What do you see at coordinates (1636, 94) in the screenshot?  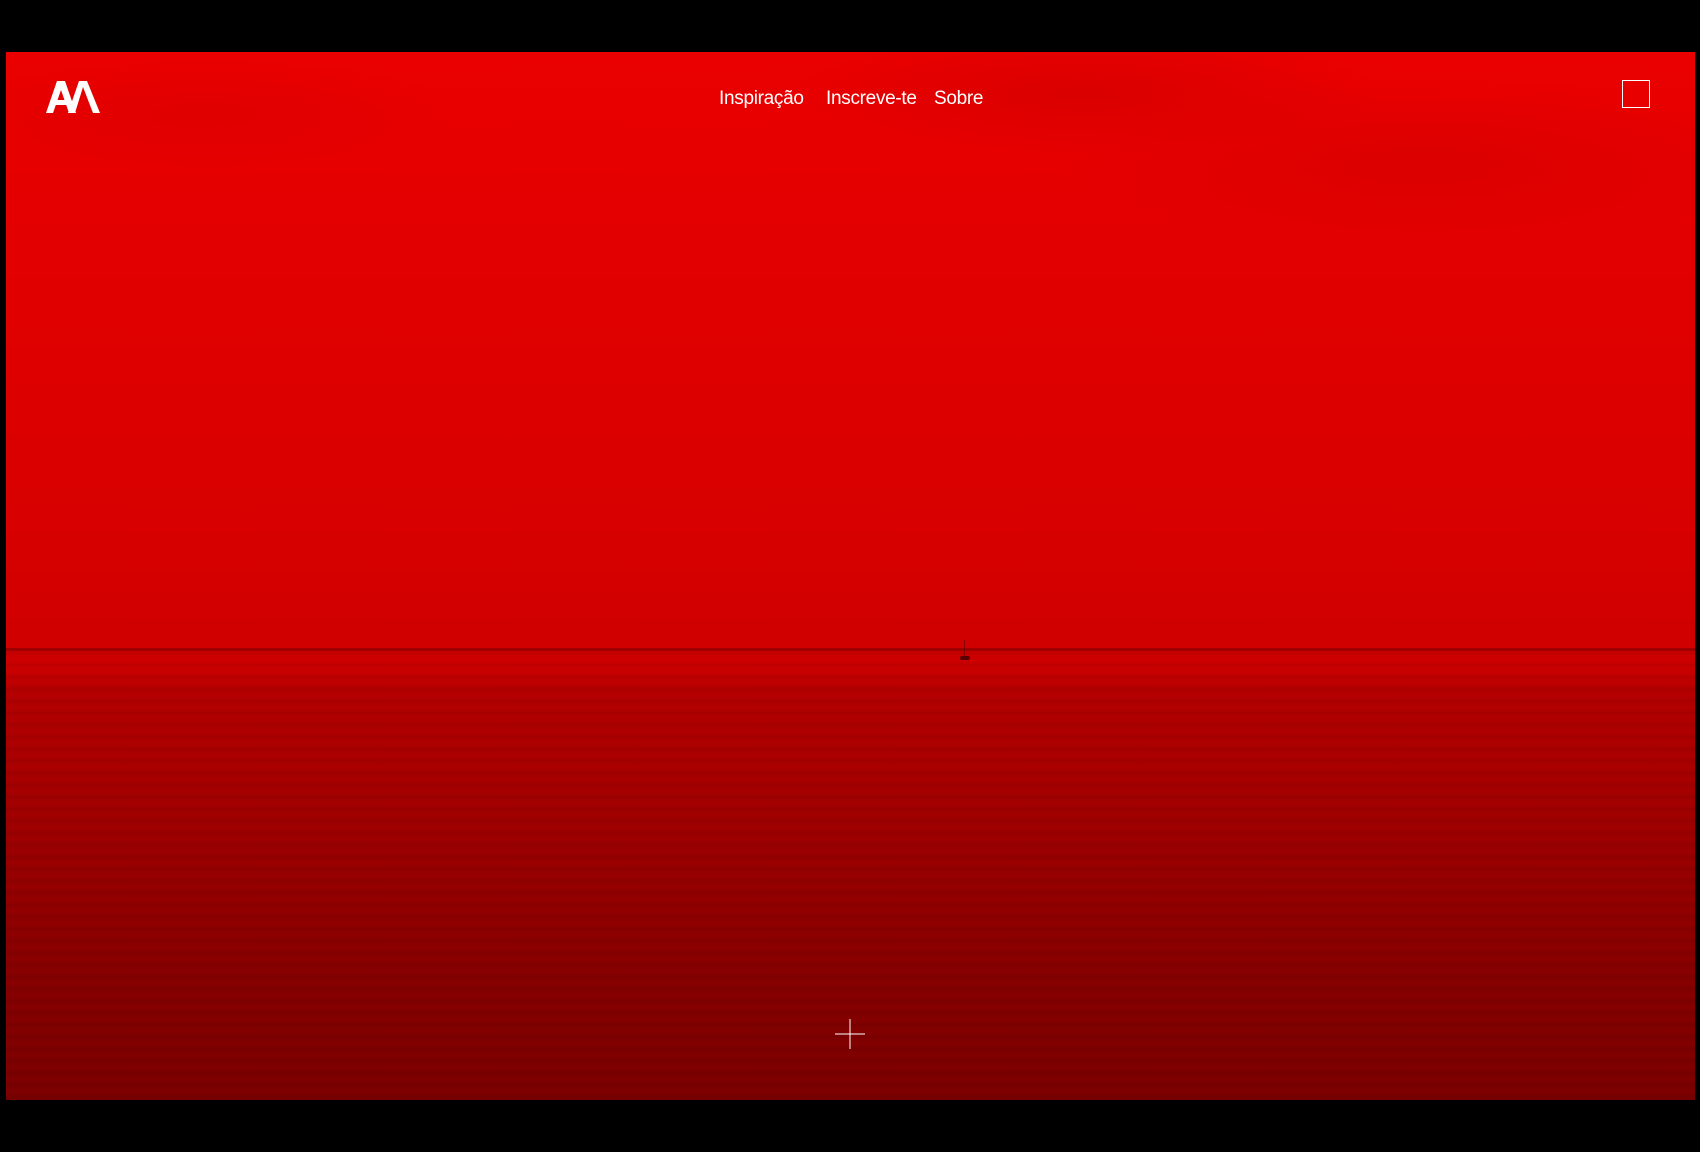 I see `square-menu-icon` at bounding box center [1636, 94].